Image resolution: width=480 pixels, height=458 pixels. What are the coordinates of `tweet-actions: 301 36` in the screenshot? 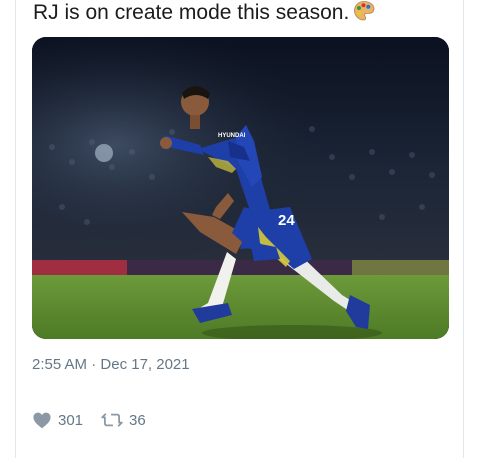 It's located at (98, 420).